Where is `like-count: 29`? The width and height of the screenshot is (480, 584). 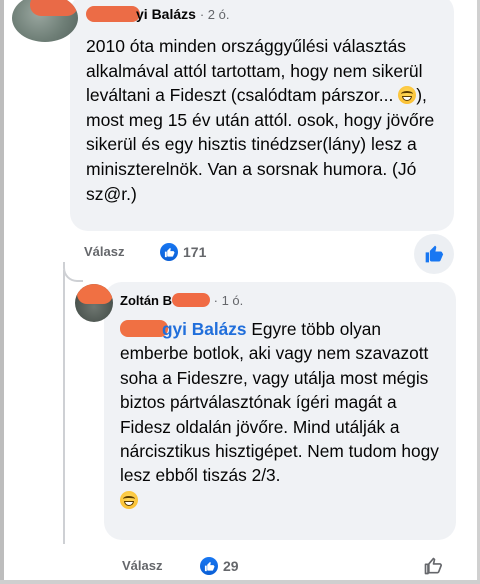
like-count: 29 is located at coordinates (231, 566).